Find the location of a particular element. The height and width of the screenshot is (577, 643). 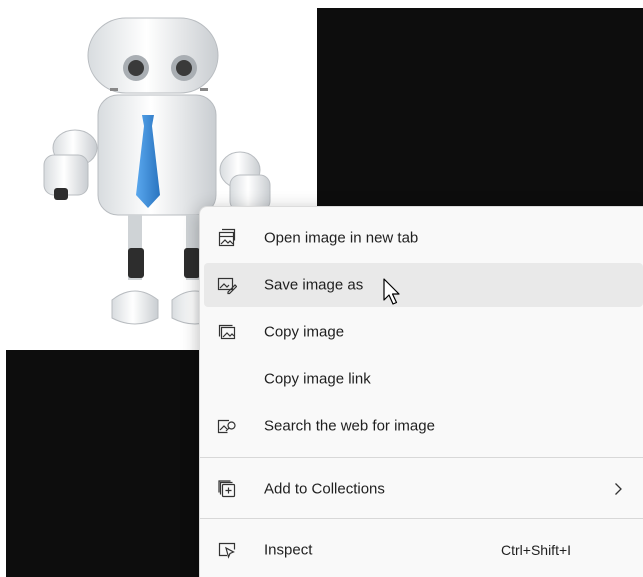

add-to-collections-icon is located at coordinates (227, 489).